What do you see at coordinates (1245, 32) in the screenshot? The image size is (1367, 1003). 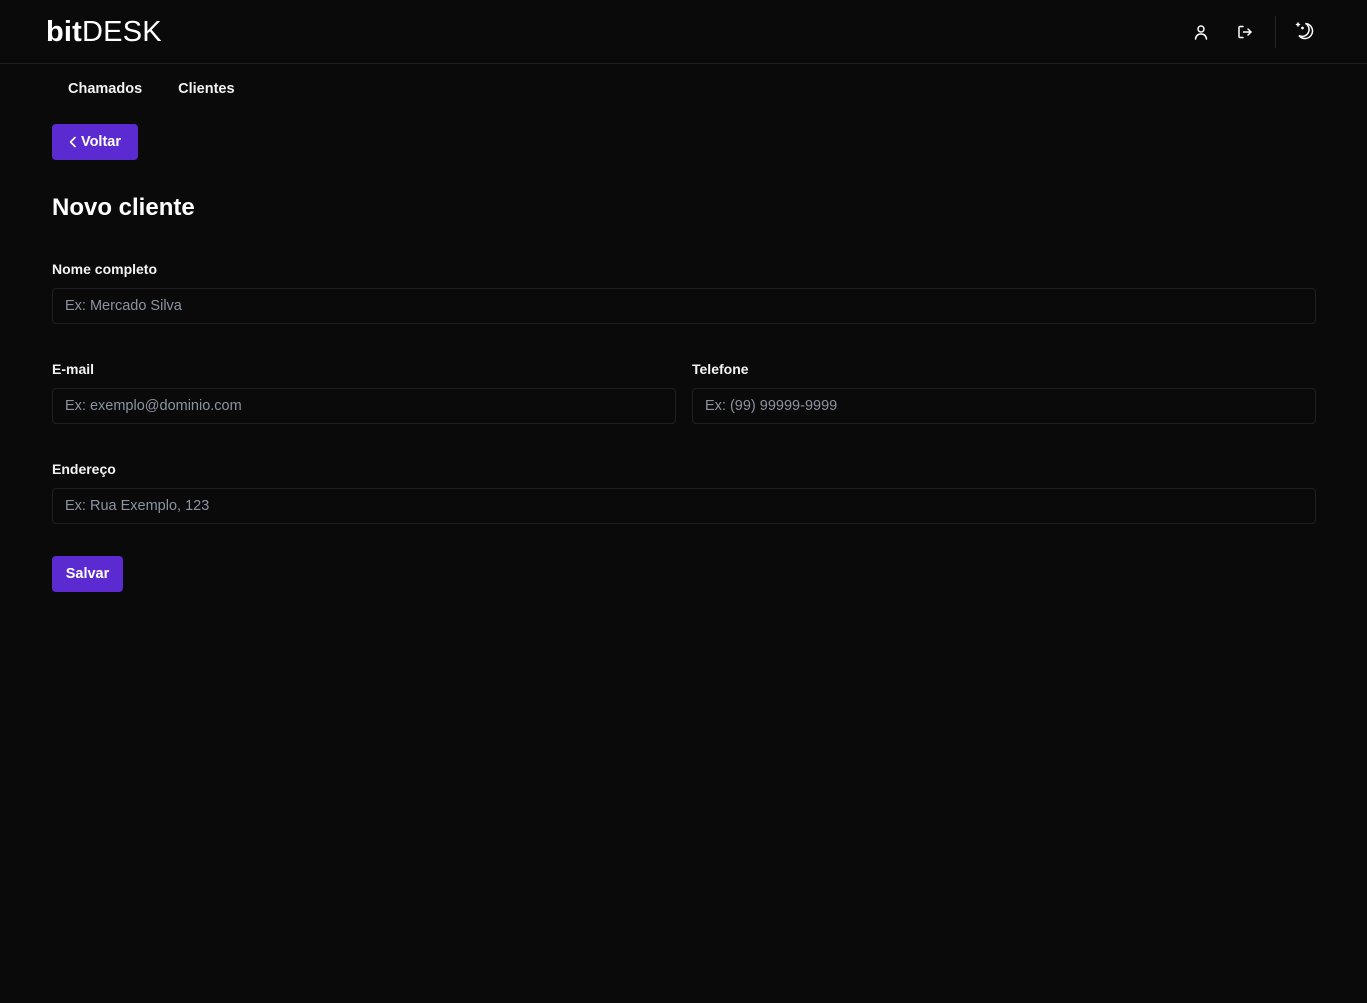 I see `logout-icon` at bounding box center [1245, 32].